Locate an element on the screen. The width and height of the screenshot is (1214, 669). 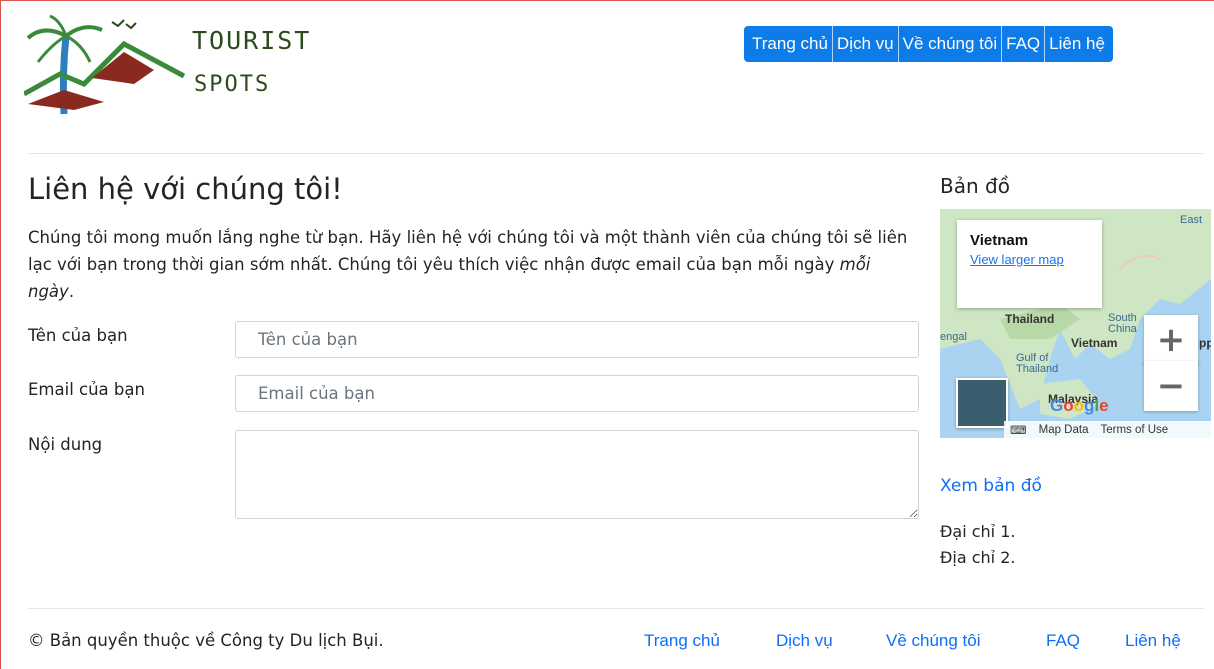
map-info-card: Vietnam View larger map is located at coordinates (1029, 264).